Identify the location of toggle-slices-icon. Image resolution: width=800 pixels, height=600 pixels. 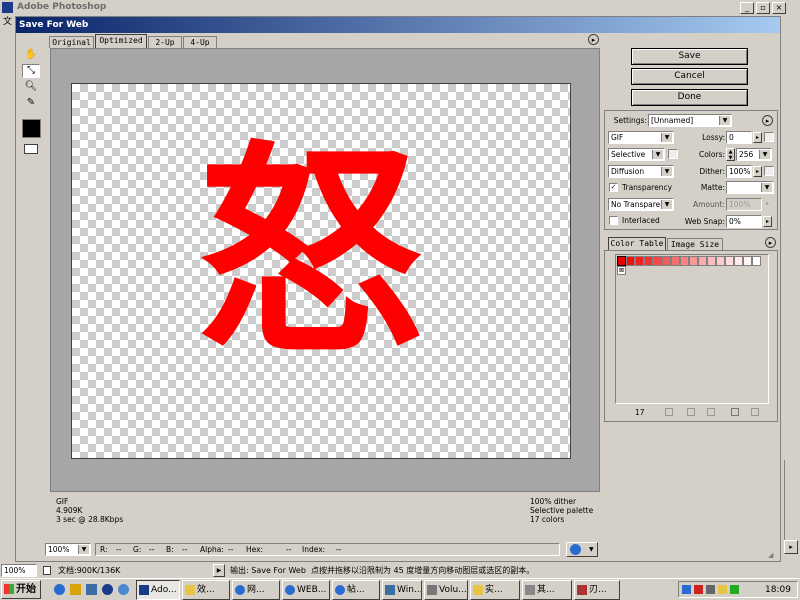
(31, 149).